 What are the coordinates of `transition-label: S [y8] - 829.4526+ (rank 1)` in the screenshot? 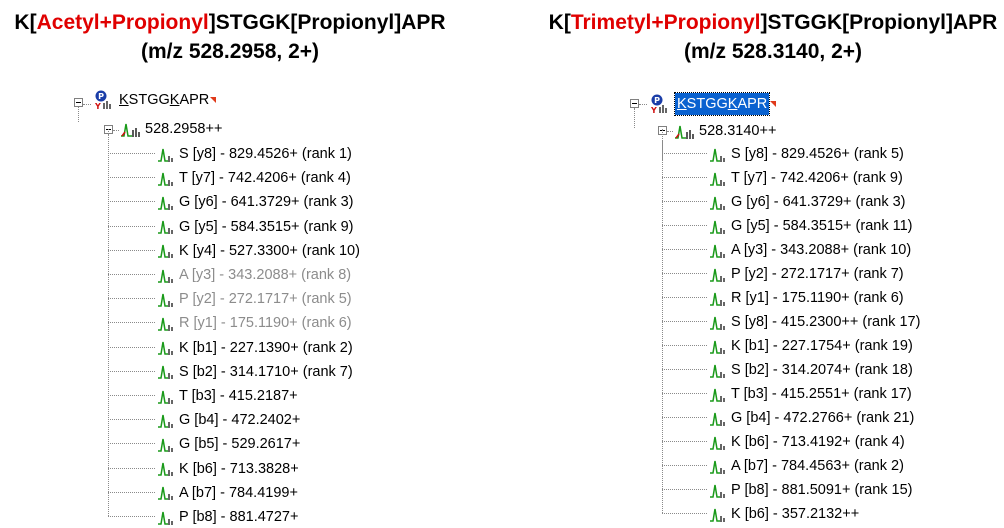 It's located at (265, 154).